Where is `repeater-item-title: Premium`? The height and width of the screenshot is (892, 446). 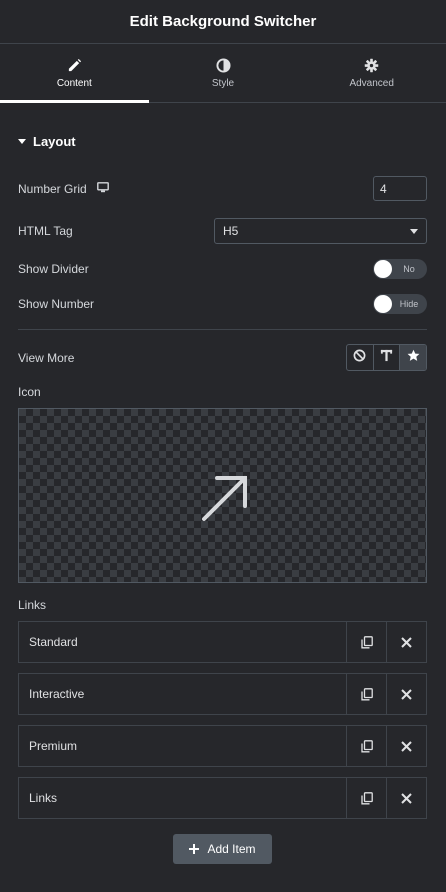
repeater-item-title: Premium is located at coordinates (182, 746).